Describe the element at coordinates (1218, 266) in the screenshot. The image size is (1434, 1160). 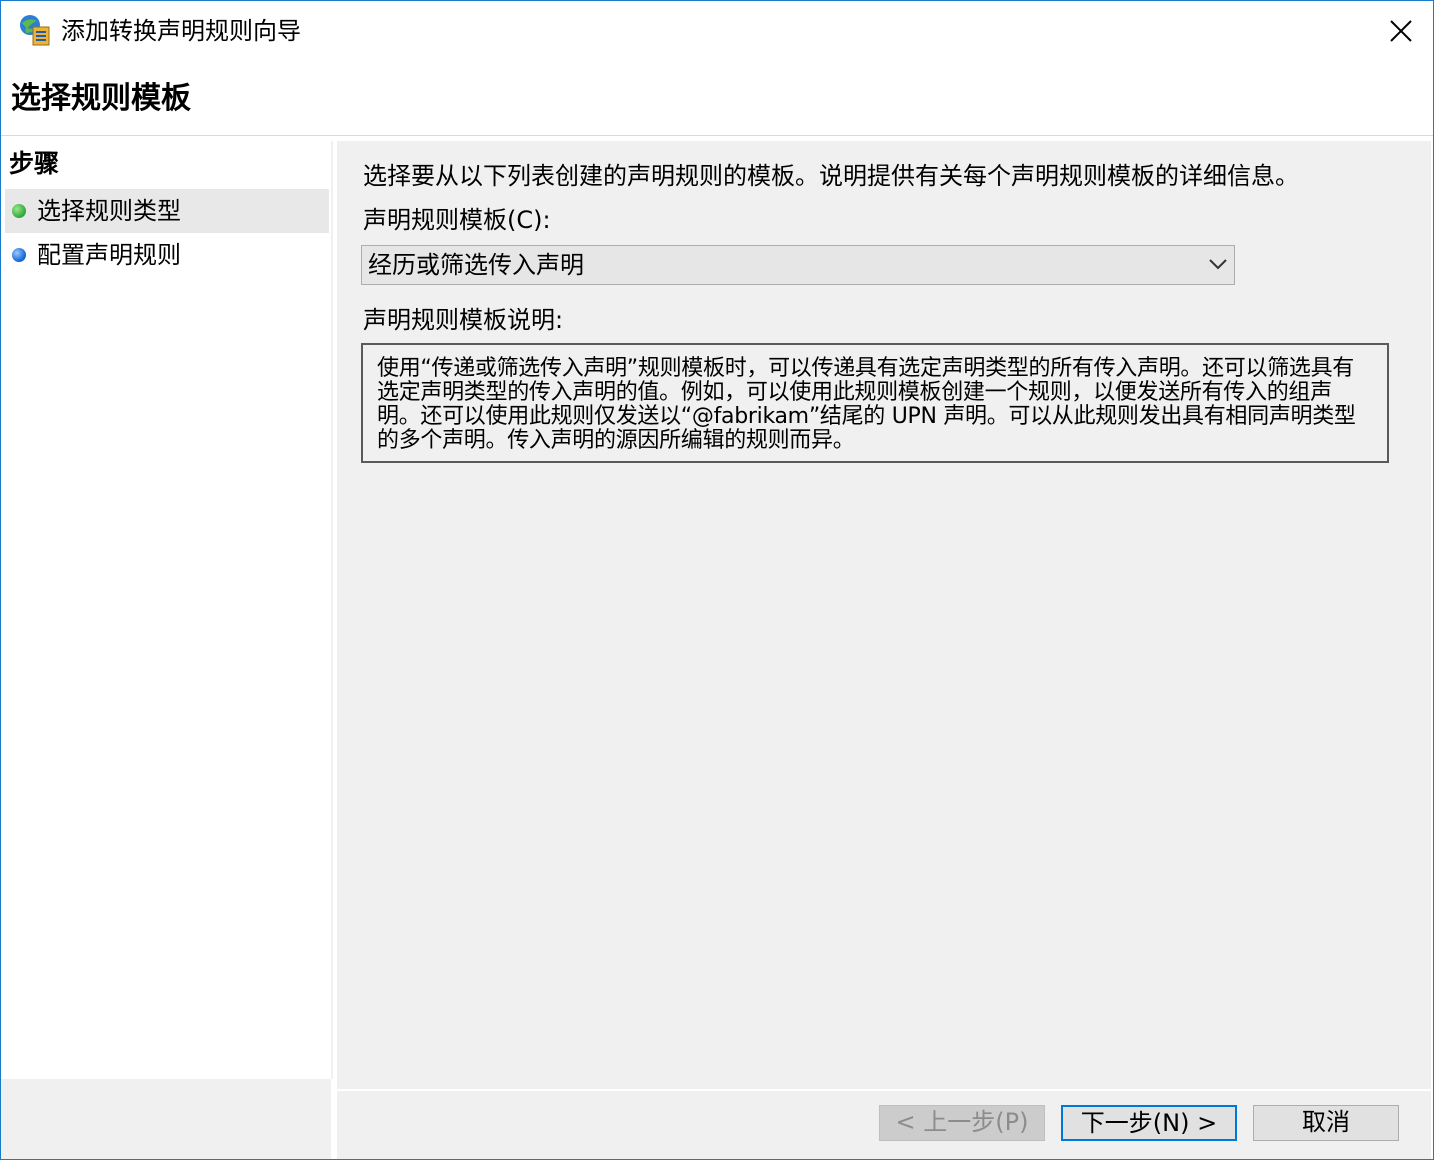
I see `chevron-down-icon` at that location.